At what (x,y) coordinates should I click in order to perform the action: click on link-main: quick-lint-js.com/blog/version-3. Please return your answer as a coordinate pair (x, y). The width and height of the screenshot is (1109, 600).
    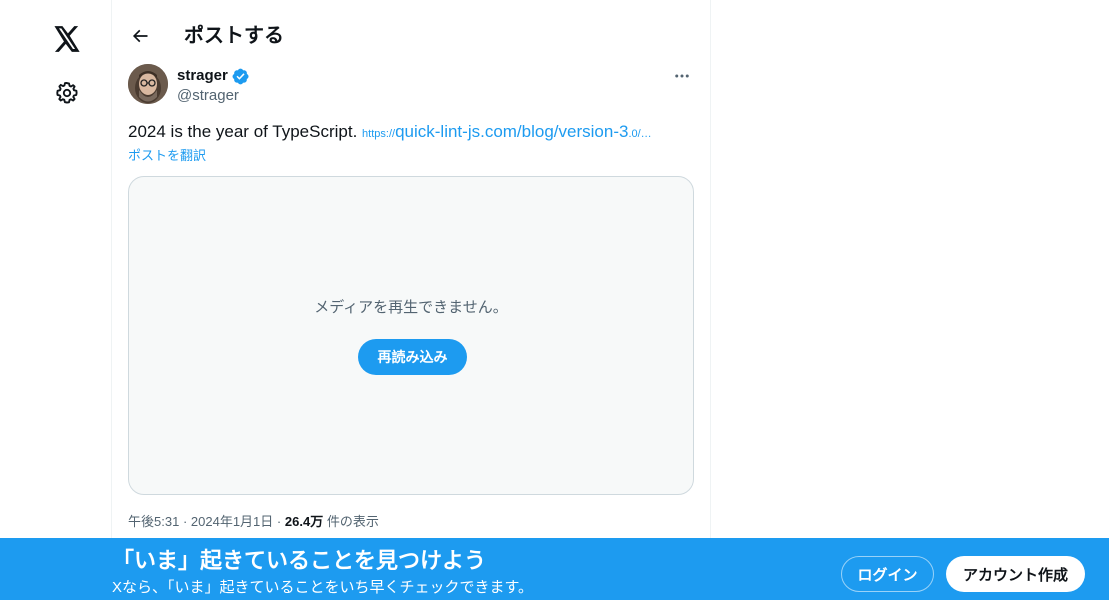
    Looking at the image, I should click on (512, 131).